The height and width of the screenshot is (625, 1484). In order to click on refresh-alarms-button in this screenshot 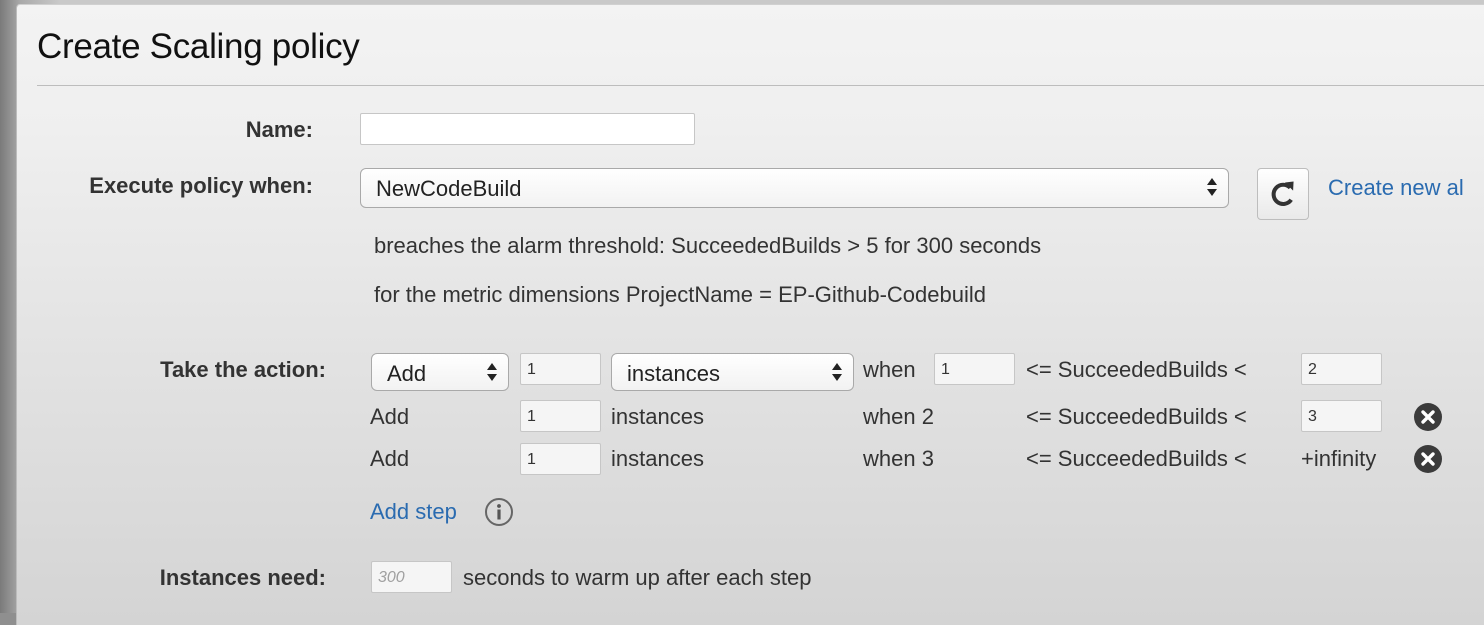, I will do `click(1283, 194)`.